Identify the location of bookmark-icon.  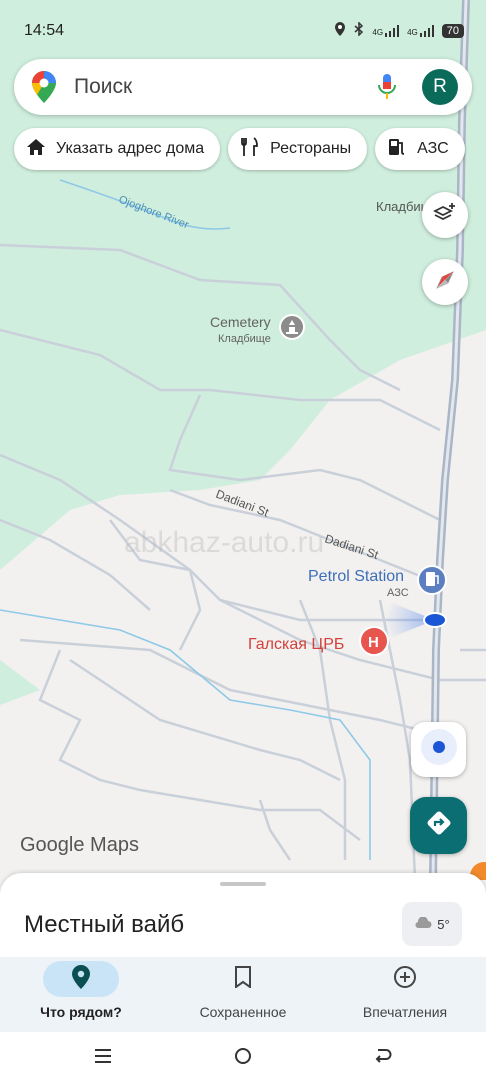
(243, 979).